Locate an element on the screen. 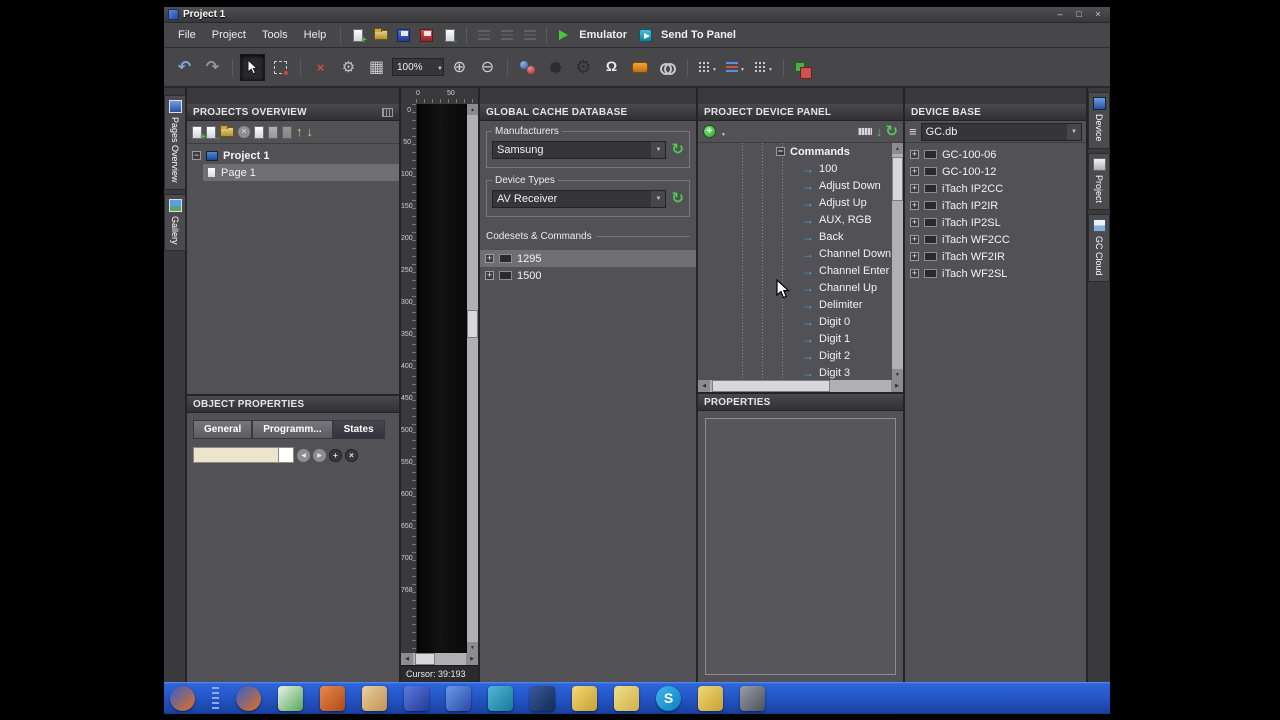  swap-button is located at coordinates (527, 67).